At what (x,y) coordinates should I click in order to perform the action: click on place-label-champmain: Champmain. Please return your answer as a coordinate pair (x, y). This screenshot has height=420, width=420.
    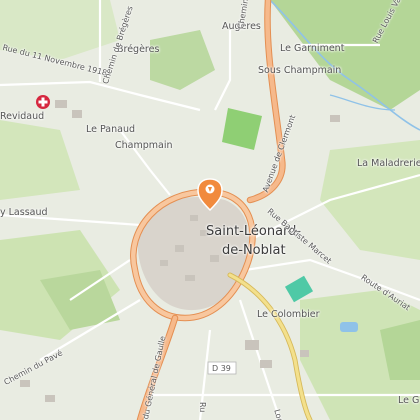
    Looking at the image, I should click on (144, 145).